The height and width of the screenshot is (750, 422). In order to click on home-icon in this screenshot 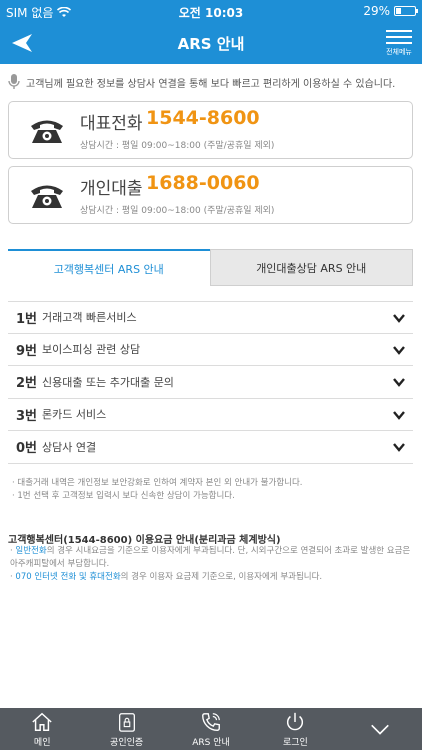, I will do `click(42, 721)`.